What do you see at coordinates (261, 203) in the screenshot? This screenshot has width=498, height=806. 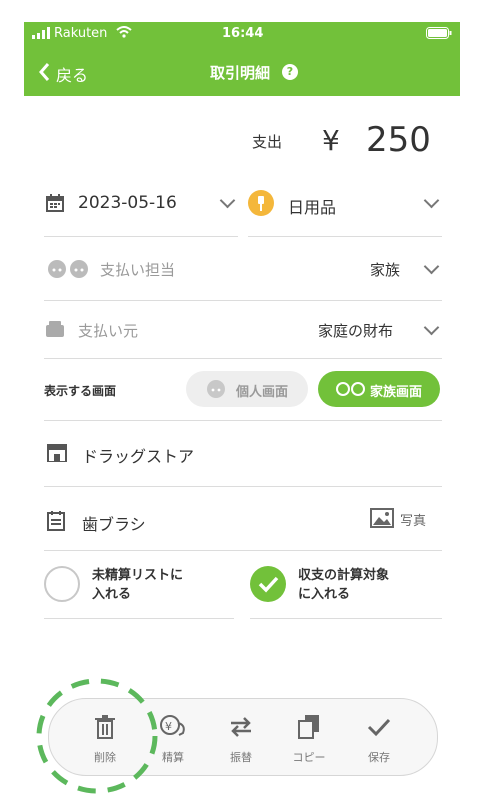 I see `toothbrush-icon` at bounding box center [261, 203].